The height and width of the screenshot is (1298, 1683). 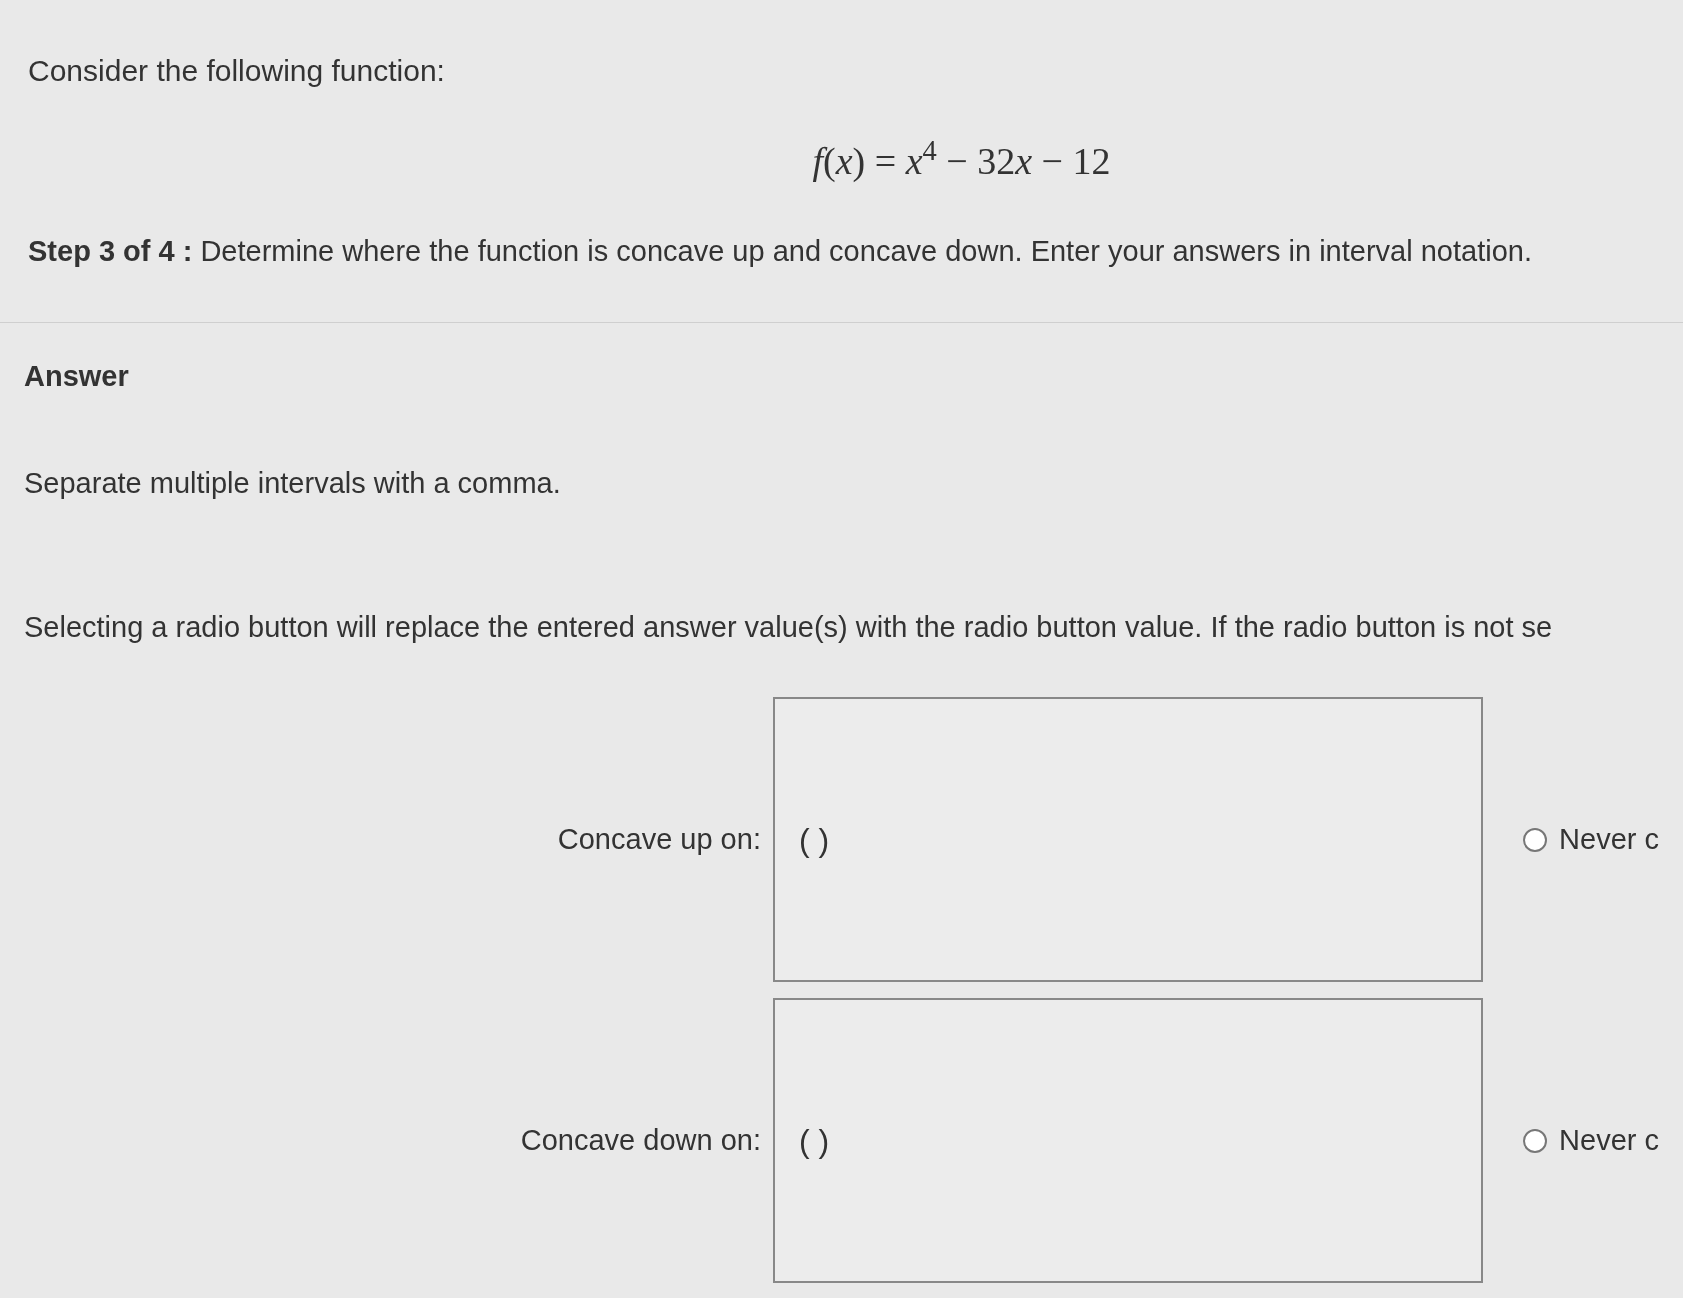 What do you see at coordinates (293, 483) in the screenshot?
I see `hint-text: Separate multiple intervals with a comma.` at bounding box center [293, 483].